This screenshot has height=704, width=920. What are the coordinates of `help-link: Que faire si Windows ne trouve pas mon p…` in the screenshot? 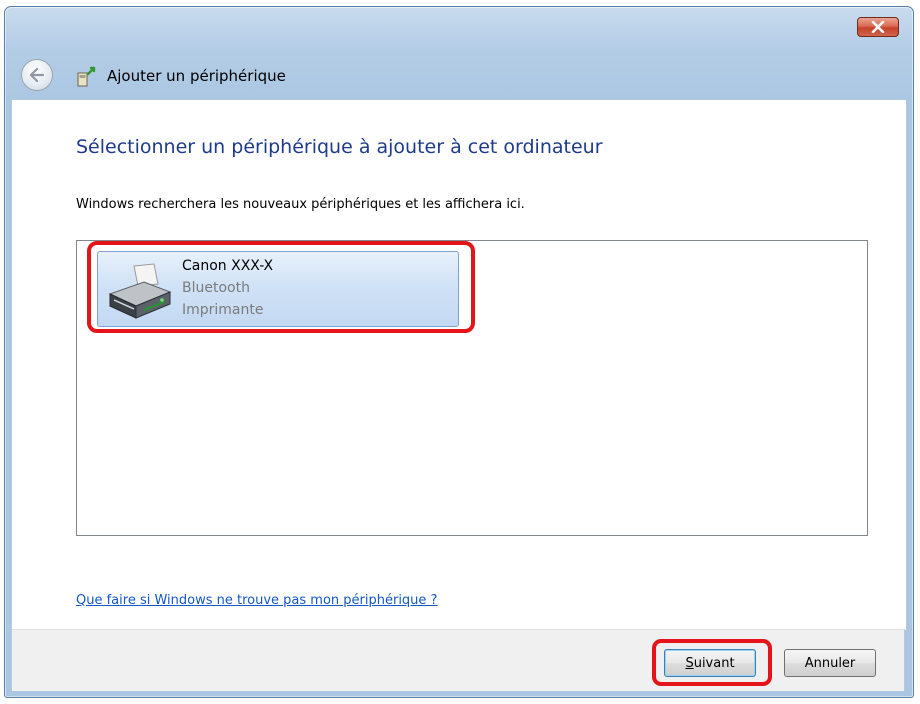 It's located at (256, 600).